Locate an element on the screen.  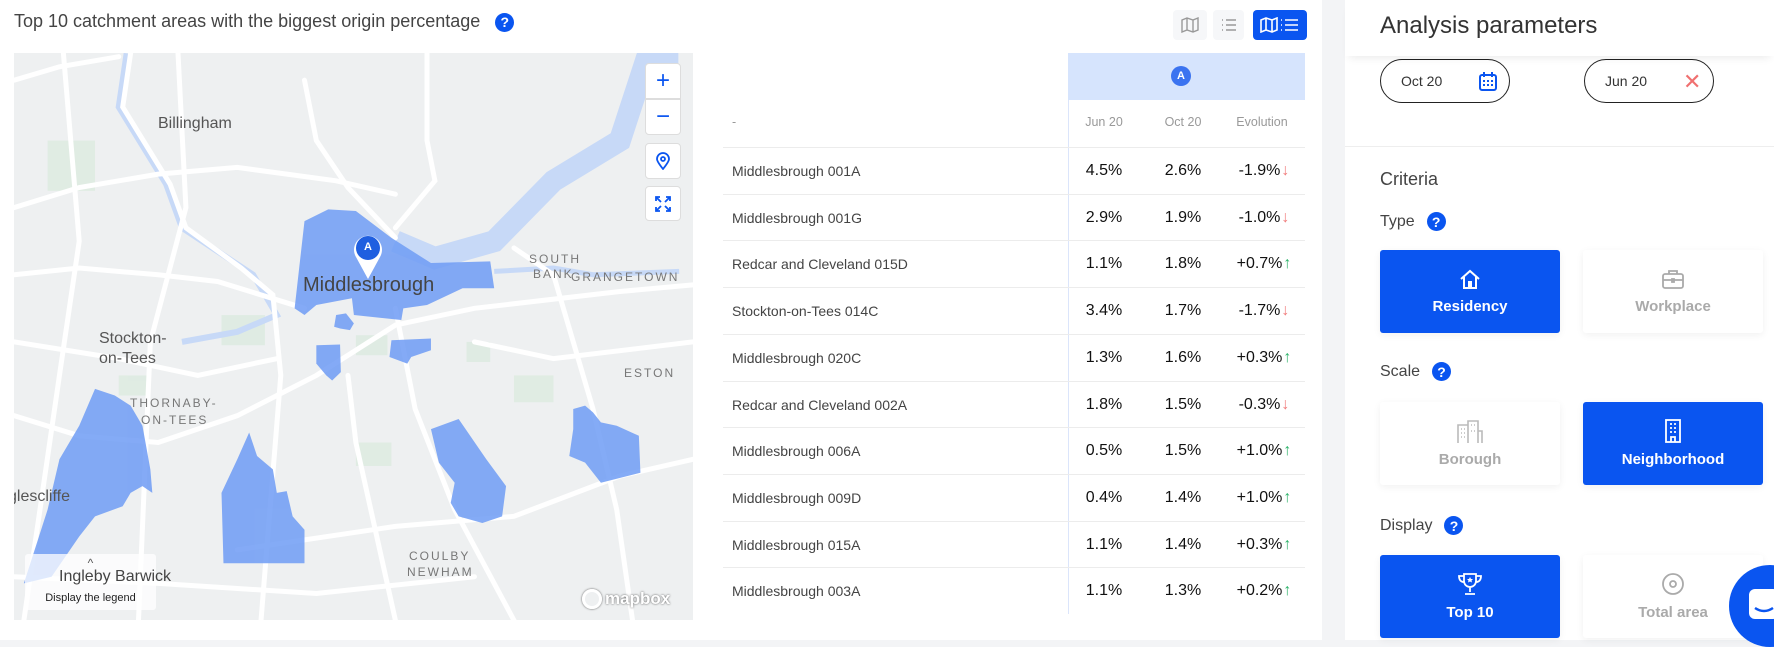
scale-borough-option: Borough is located at coordinates (1470, 443).